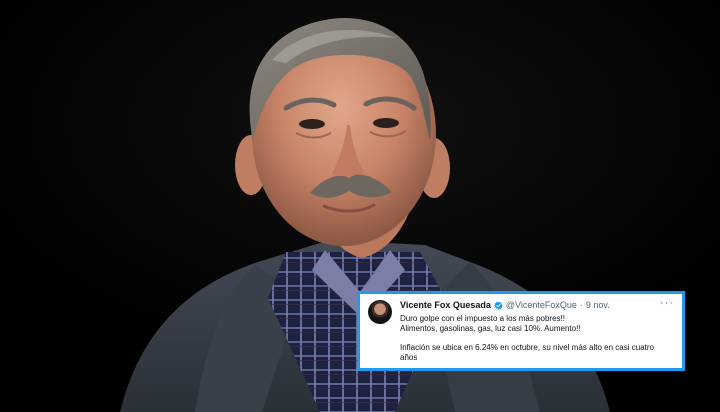 This screenshot has height=412, width=720. Describe the element at coordinates (498, 305) in the screenshot. I see `verified-badge-icon` at that location.